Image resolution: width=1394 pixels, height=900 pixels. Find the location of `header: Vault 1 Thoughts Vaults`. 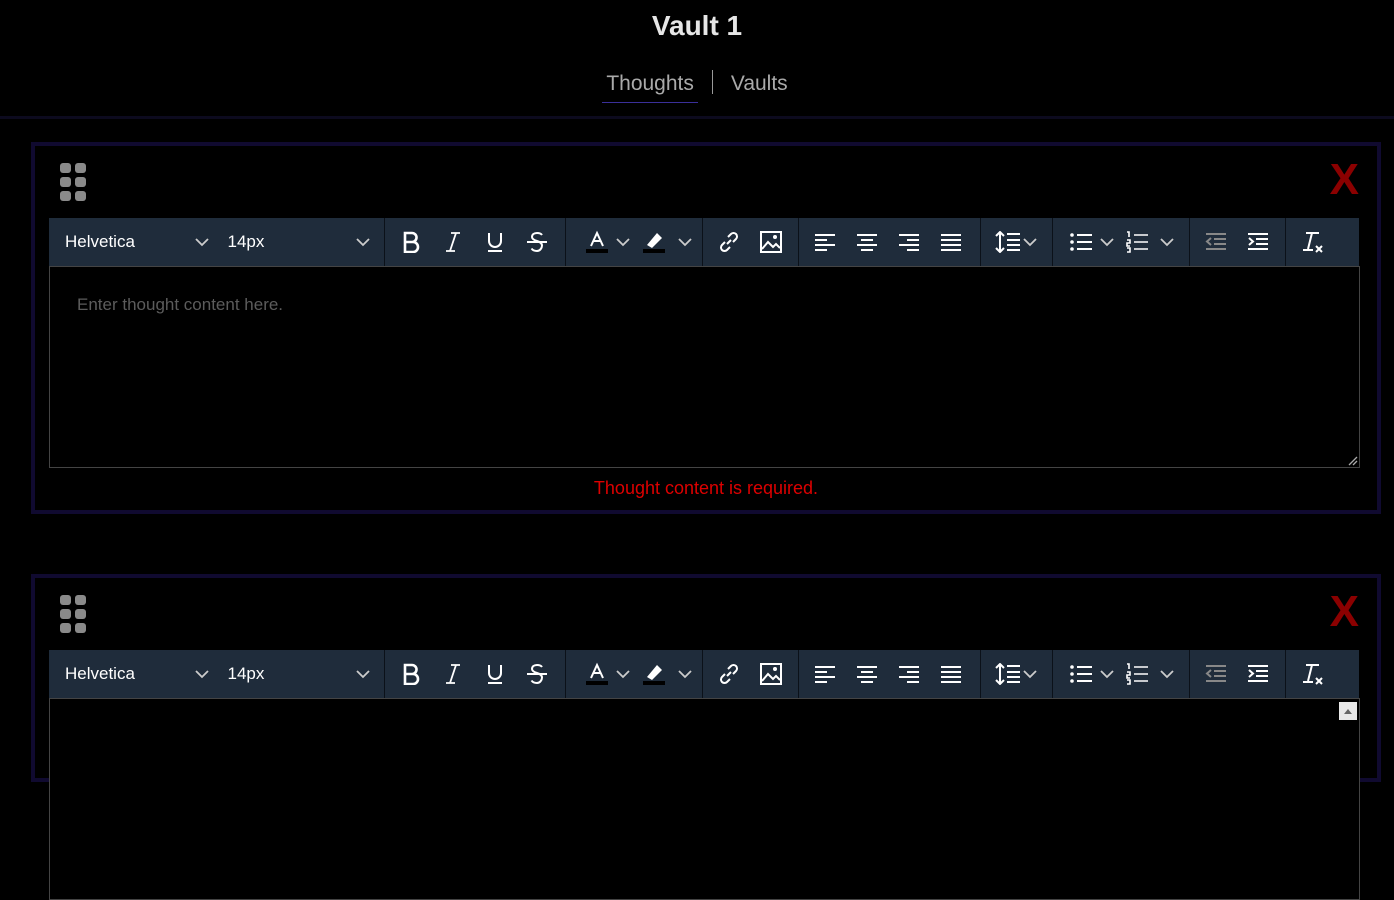

header: Vault 1 Thoughts Vaults is located at coordinates (697, 59).